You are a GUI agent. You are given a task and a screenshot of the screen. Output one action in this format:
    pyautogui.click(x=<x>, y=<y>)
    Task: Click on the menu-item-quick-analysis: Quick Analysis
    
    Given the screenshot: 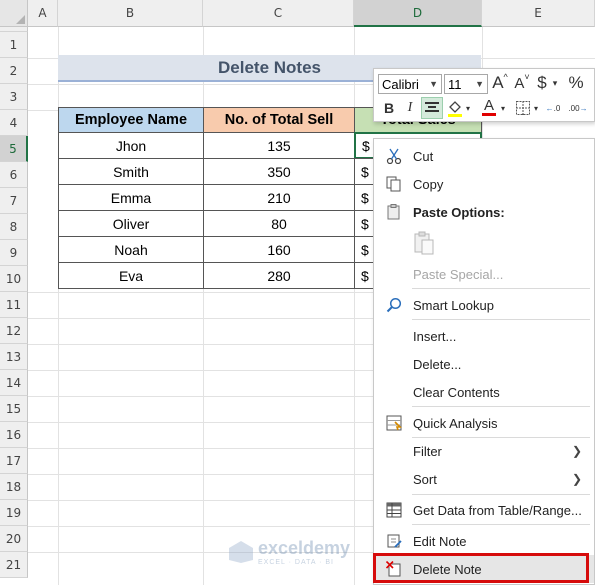 What is the action you would take?
    pyautogui.click(x=484, y=423)
    